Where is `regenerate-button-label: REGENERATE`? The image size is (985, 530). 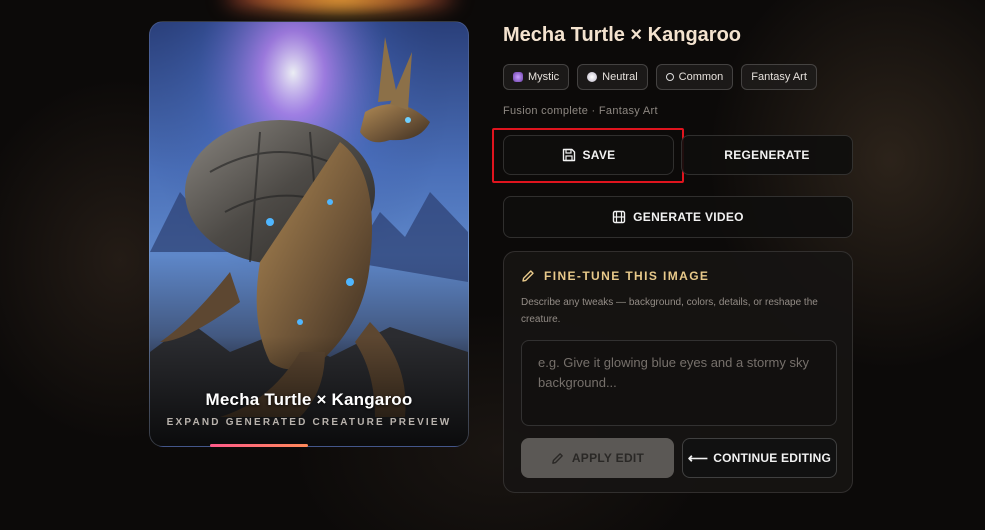 regenerate-button-label: REGENERATE is located at coordinates (767, 155).